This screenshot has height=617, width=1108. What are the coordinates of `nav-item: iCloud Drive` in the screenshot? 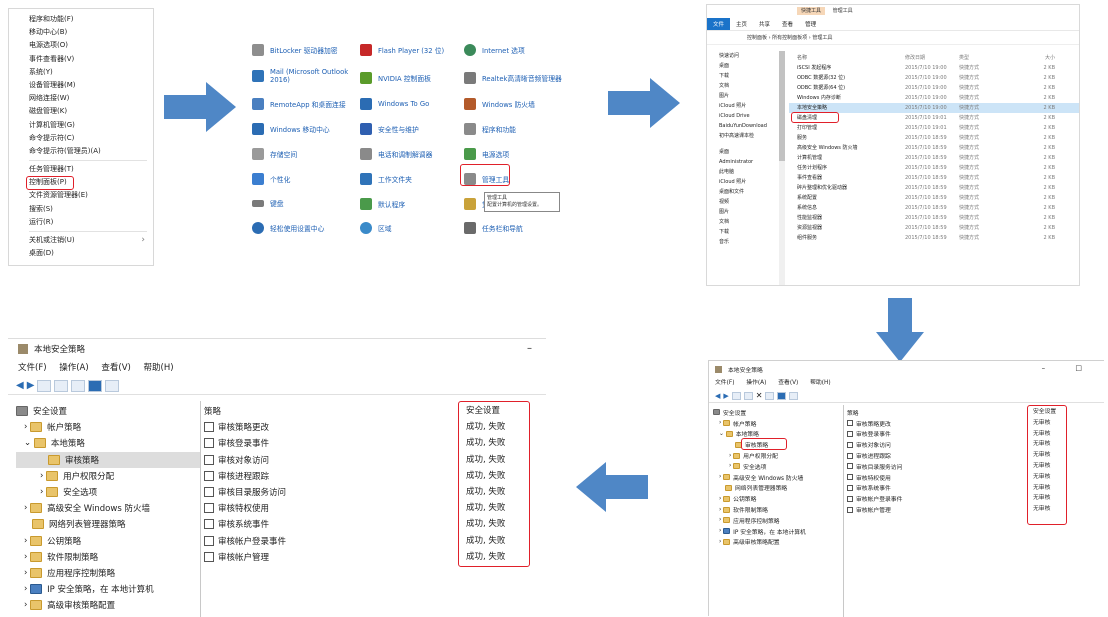 It's located at (742, 116).